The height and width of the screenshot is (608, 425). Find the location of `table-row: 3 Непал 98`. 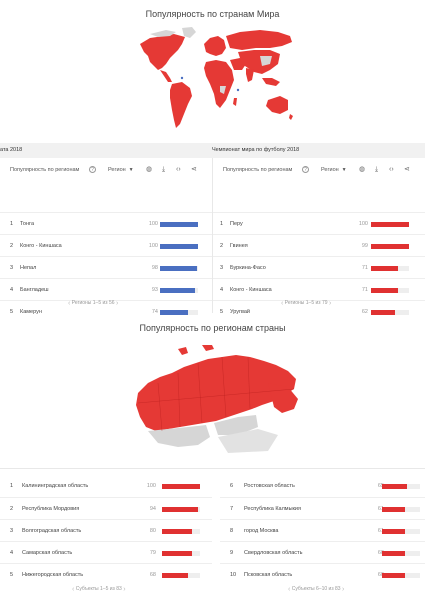

table-row: 3 Непал 98 is located at coordinates (106, 267).